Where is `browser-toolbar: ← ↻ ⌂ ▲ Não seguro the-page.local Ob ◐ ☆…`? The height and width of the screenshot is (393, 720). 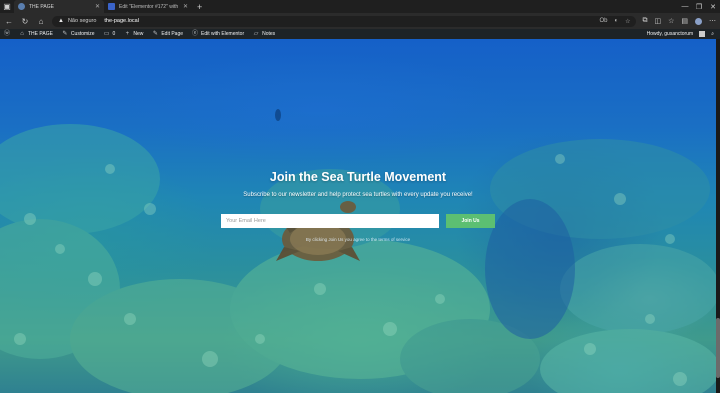 browser-toolbar: ← ↻ ⌂ ▲ Não seguro the-page.local Ob ◐ ☆… is located at coordinates (360, 21).